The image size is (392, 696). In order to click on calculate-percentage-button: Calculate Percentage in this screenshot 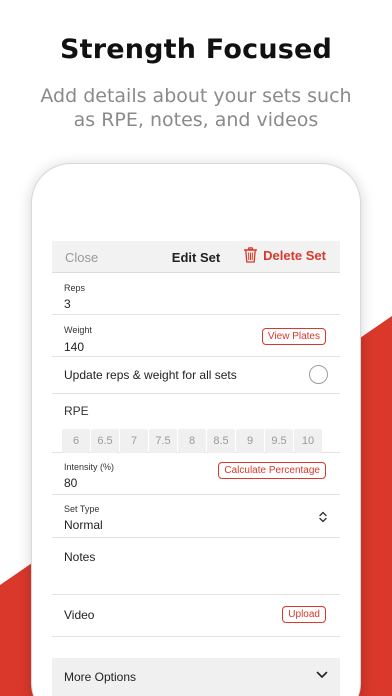, I will do `click(272, 470)`.